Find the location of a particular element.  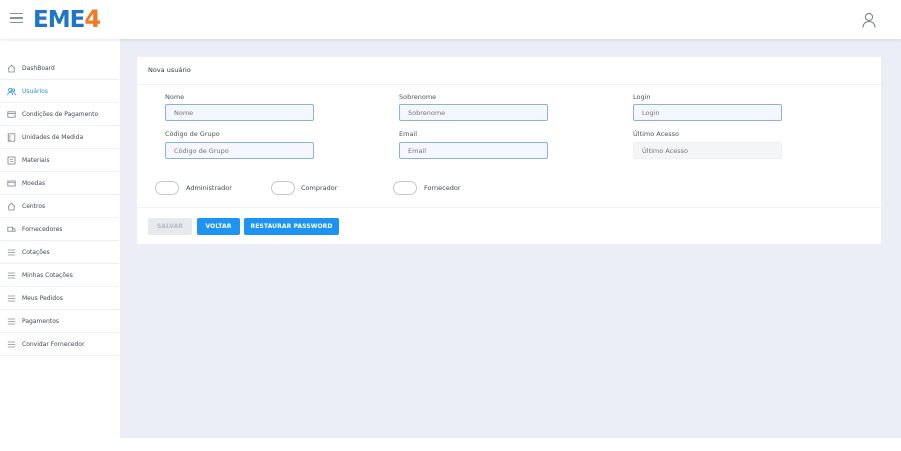

sidebar-item-label: Meus Pedidos is located at coordinates (42, 298).